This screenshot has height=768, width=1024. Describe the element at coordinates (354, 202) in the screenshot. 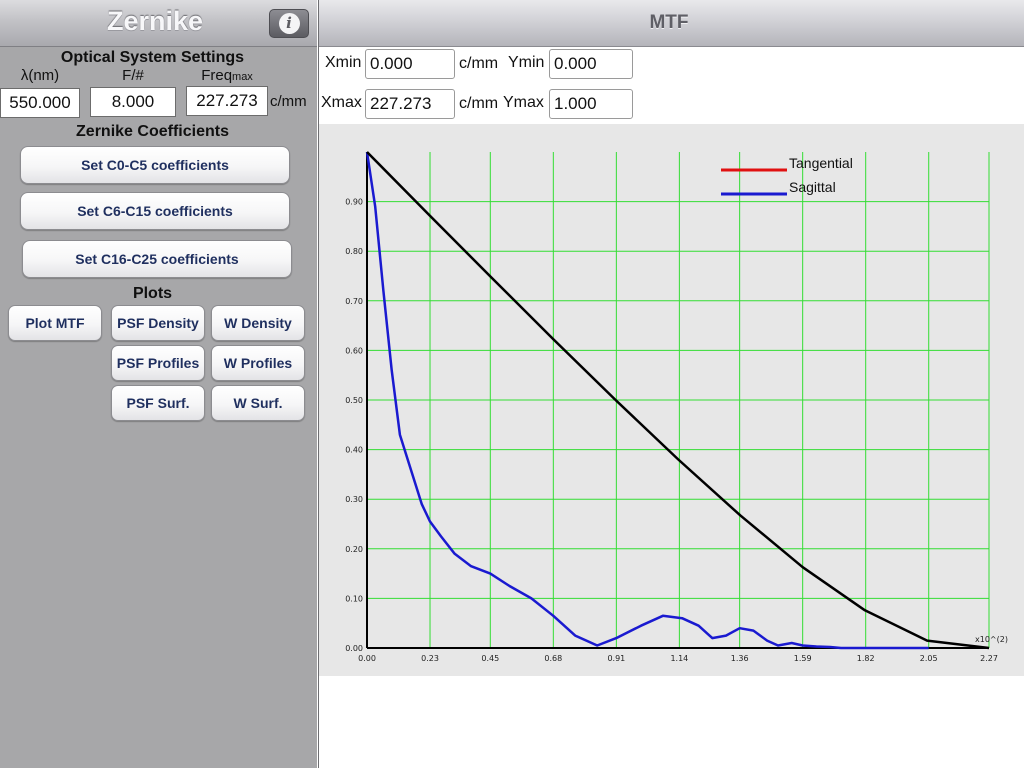

I see `y-tick-label: 0.90` at that location.